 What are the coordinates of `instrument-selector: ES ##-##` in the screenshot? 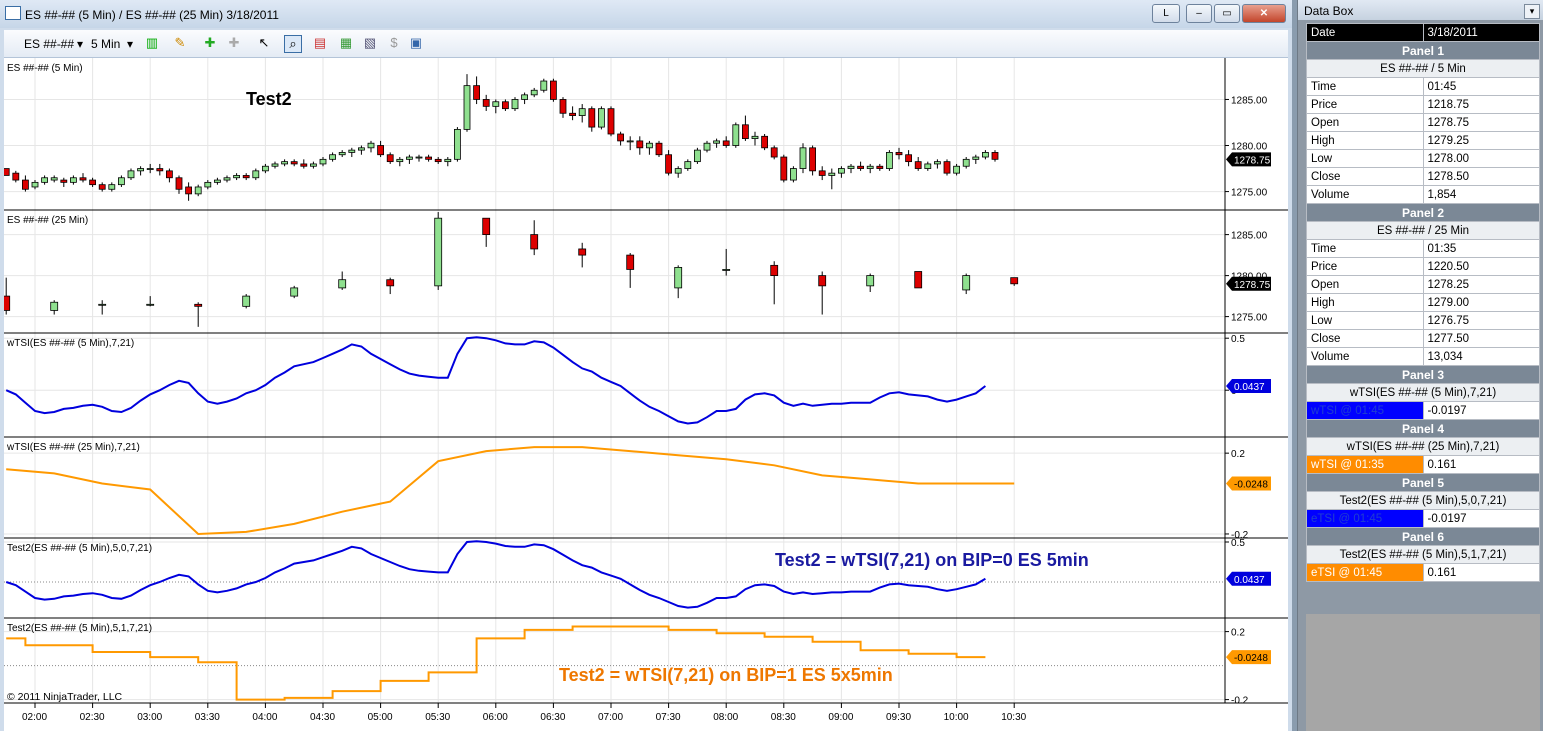 It's located at (49, 44).